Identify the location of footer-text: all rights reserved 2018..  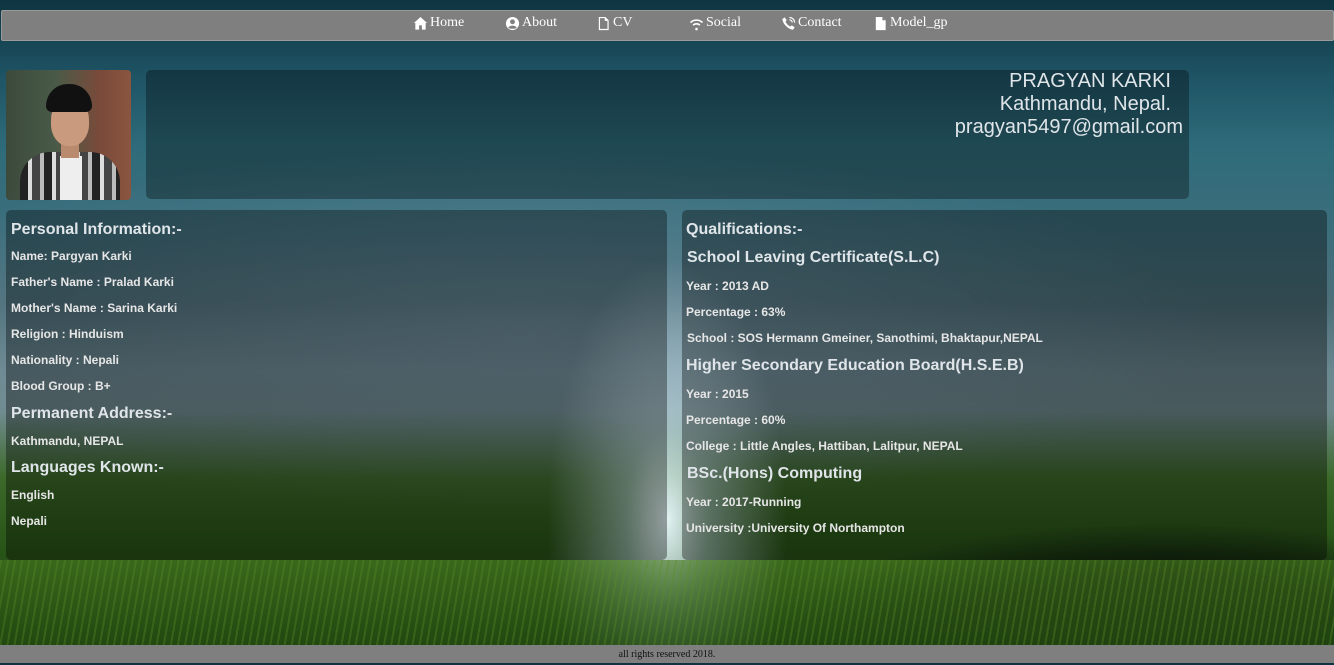
(667, 654).